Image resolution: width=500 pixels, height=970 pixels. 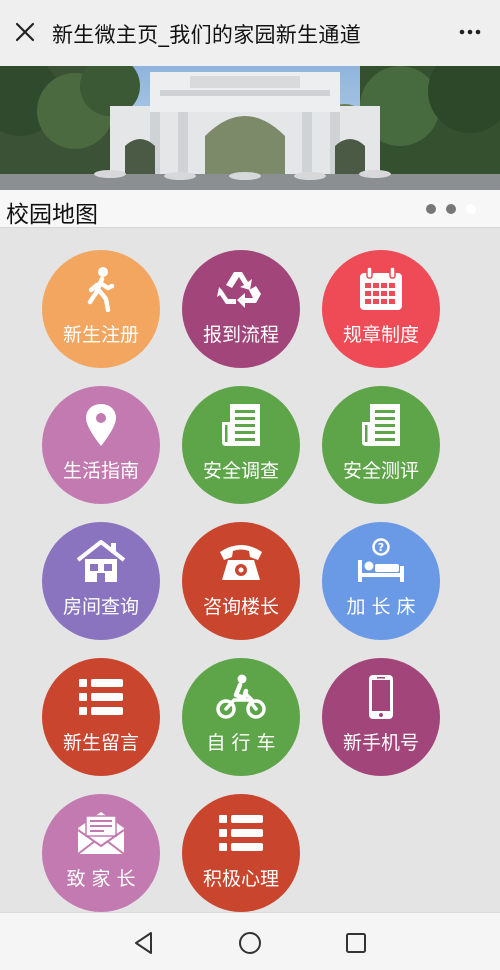 I want to click on tile-letter-to-parents: 致 家 长, so click(x=101, y=853).